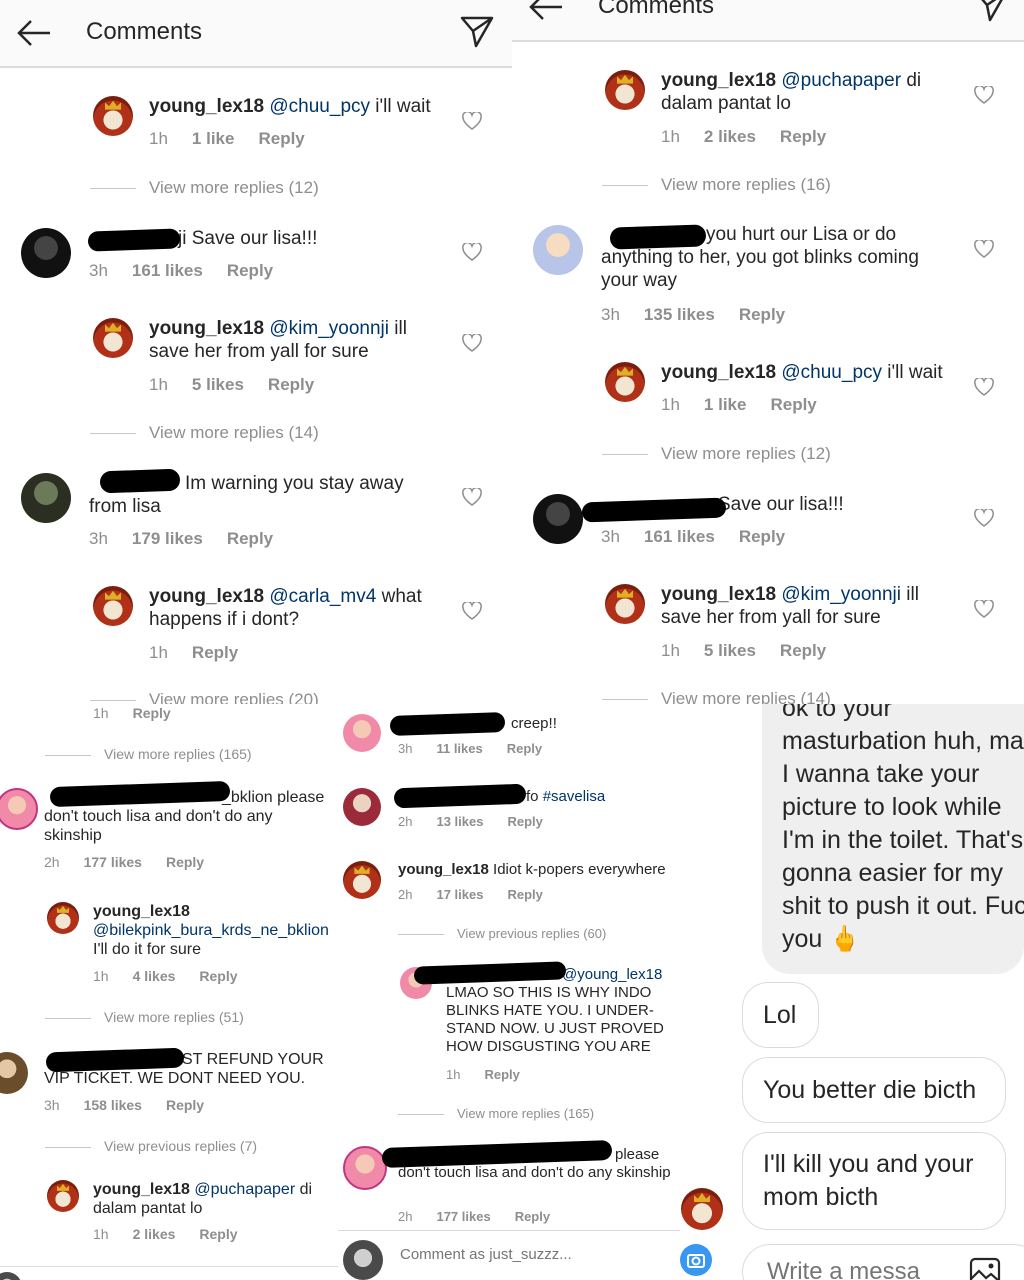 This screenshot has height=1280, width=1024. I want to click on comment-meta: 1h 2 likes Reply, so click(165, 1234).